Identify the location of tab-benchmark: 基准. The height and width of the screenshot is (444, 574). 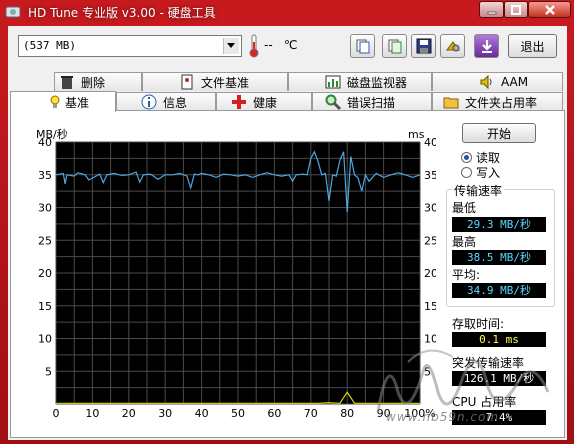
(63, 101).